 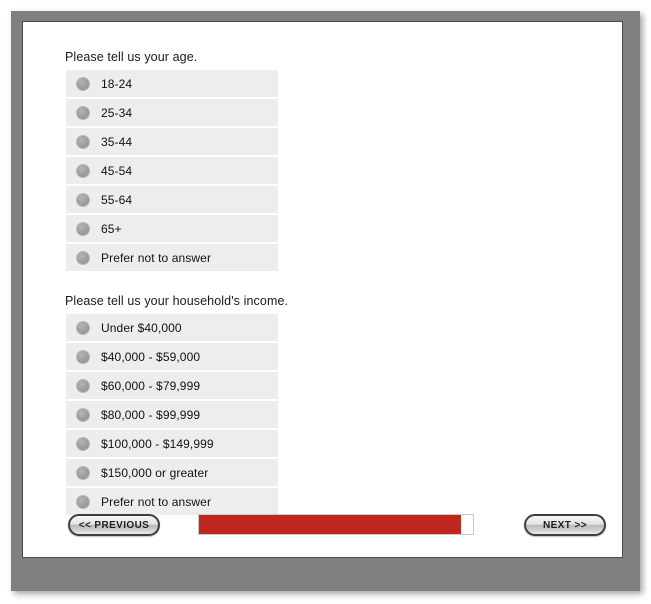 I want to click on progress-bar, so click(x=336, y=524).